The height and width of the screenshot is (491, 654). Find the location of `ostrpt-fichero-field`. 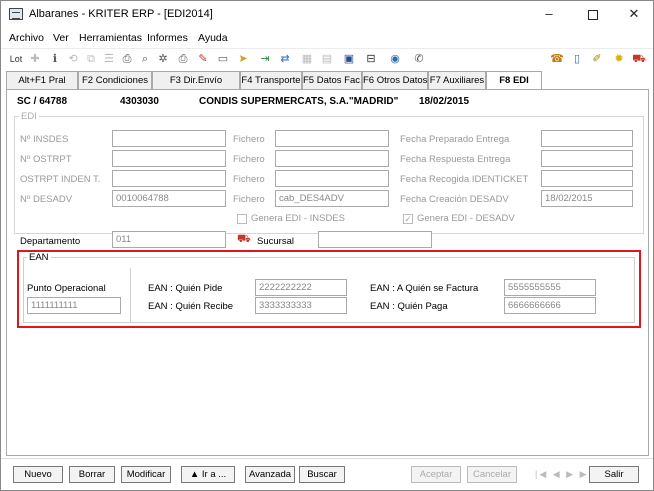

ostrpt-fichero-field is located at coordinates (332, 158).